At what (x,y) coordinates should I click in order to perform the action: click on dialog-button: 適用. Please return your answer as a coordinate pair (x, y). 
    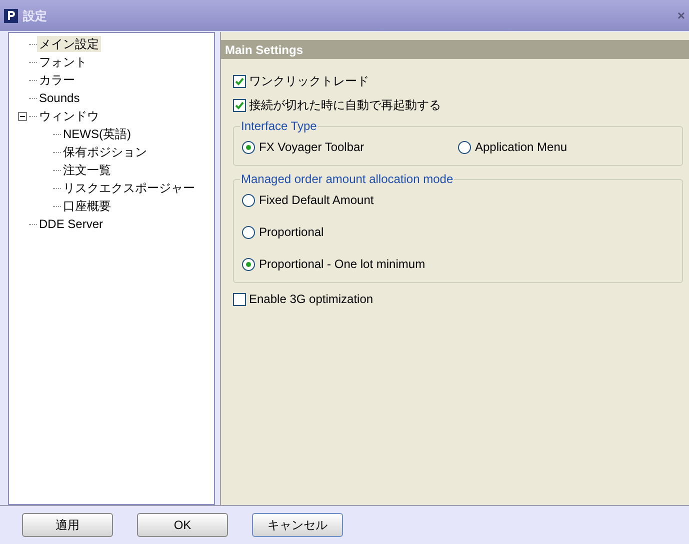
    Looking at the image, I should click on (67, 525).